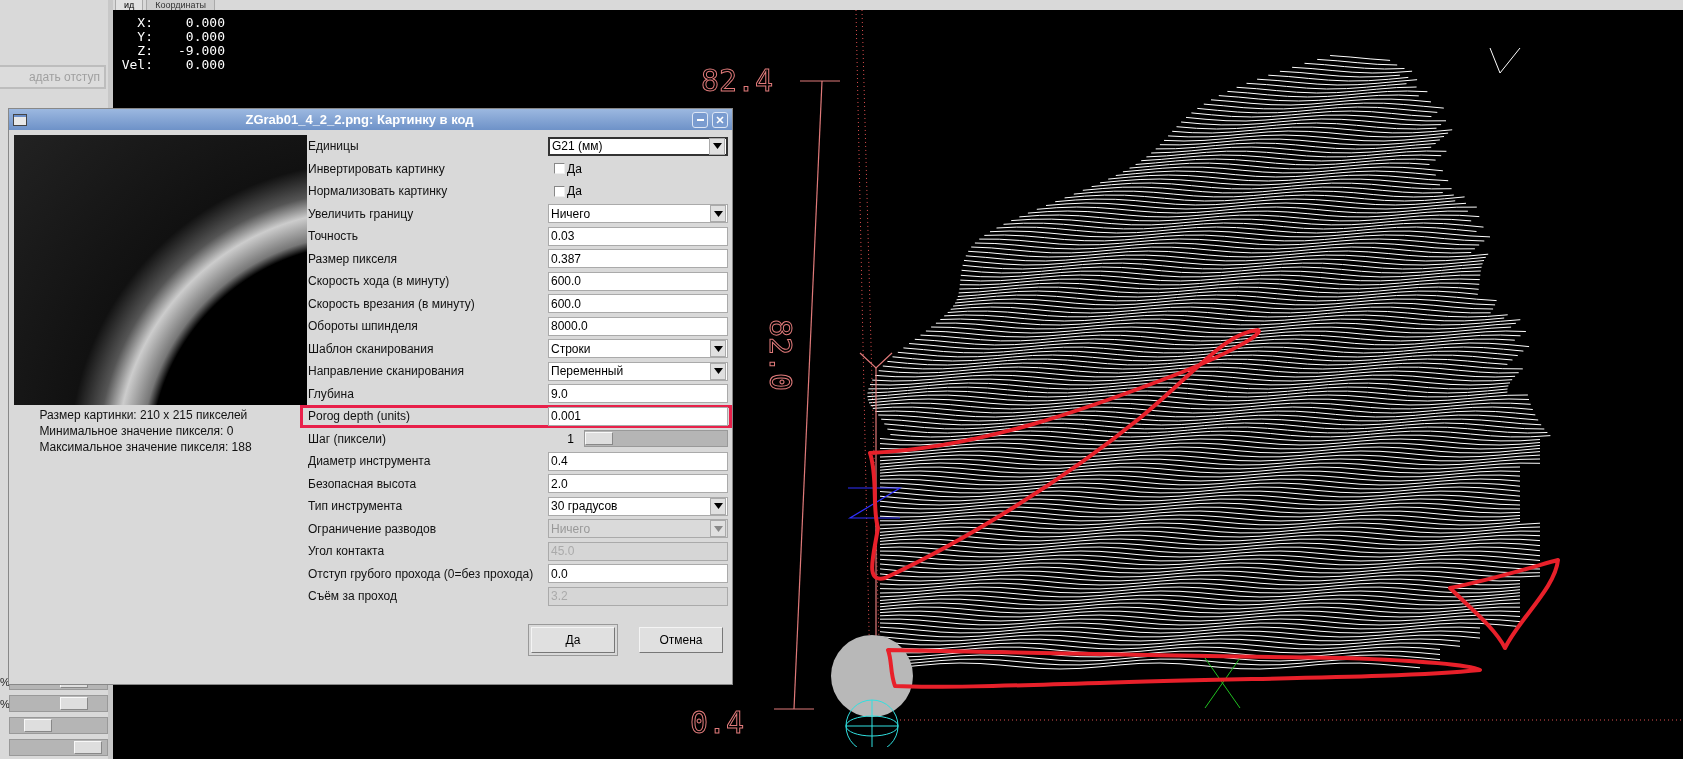 This screenshot has height=759, width=1683. What do you see at coordinates (392, 303) in the screenshot?
I see `field-label: Скорость врезания (в минуту)` at bounding box center [392, 303].